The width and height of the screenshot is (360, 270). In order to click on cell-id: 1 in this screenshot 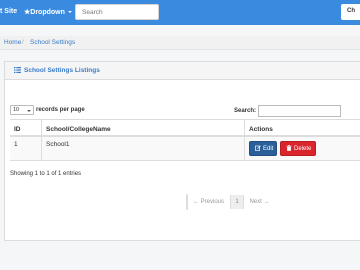, I will do `click(16, 144)`.